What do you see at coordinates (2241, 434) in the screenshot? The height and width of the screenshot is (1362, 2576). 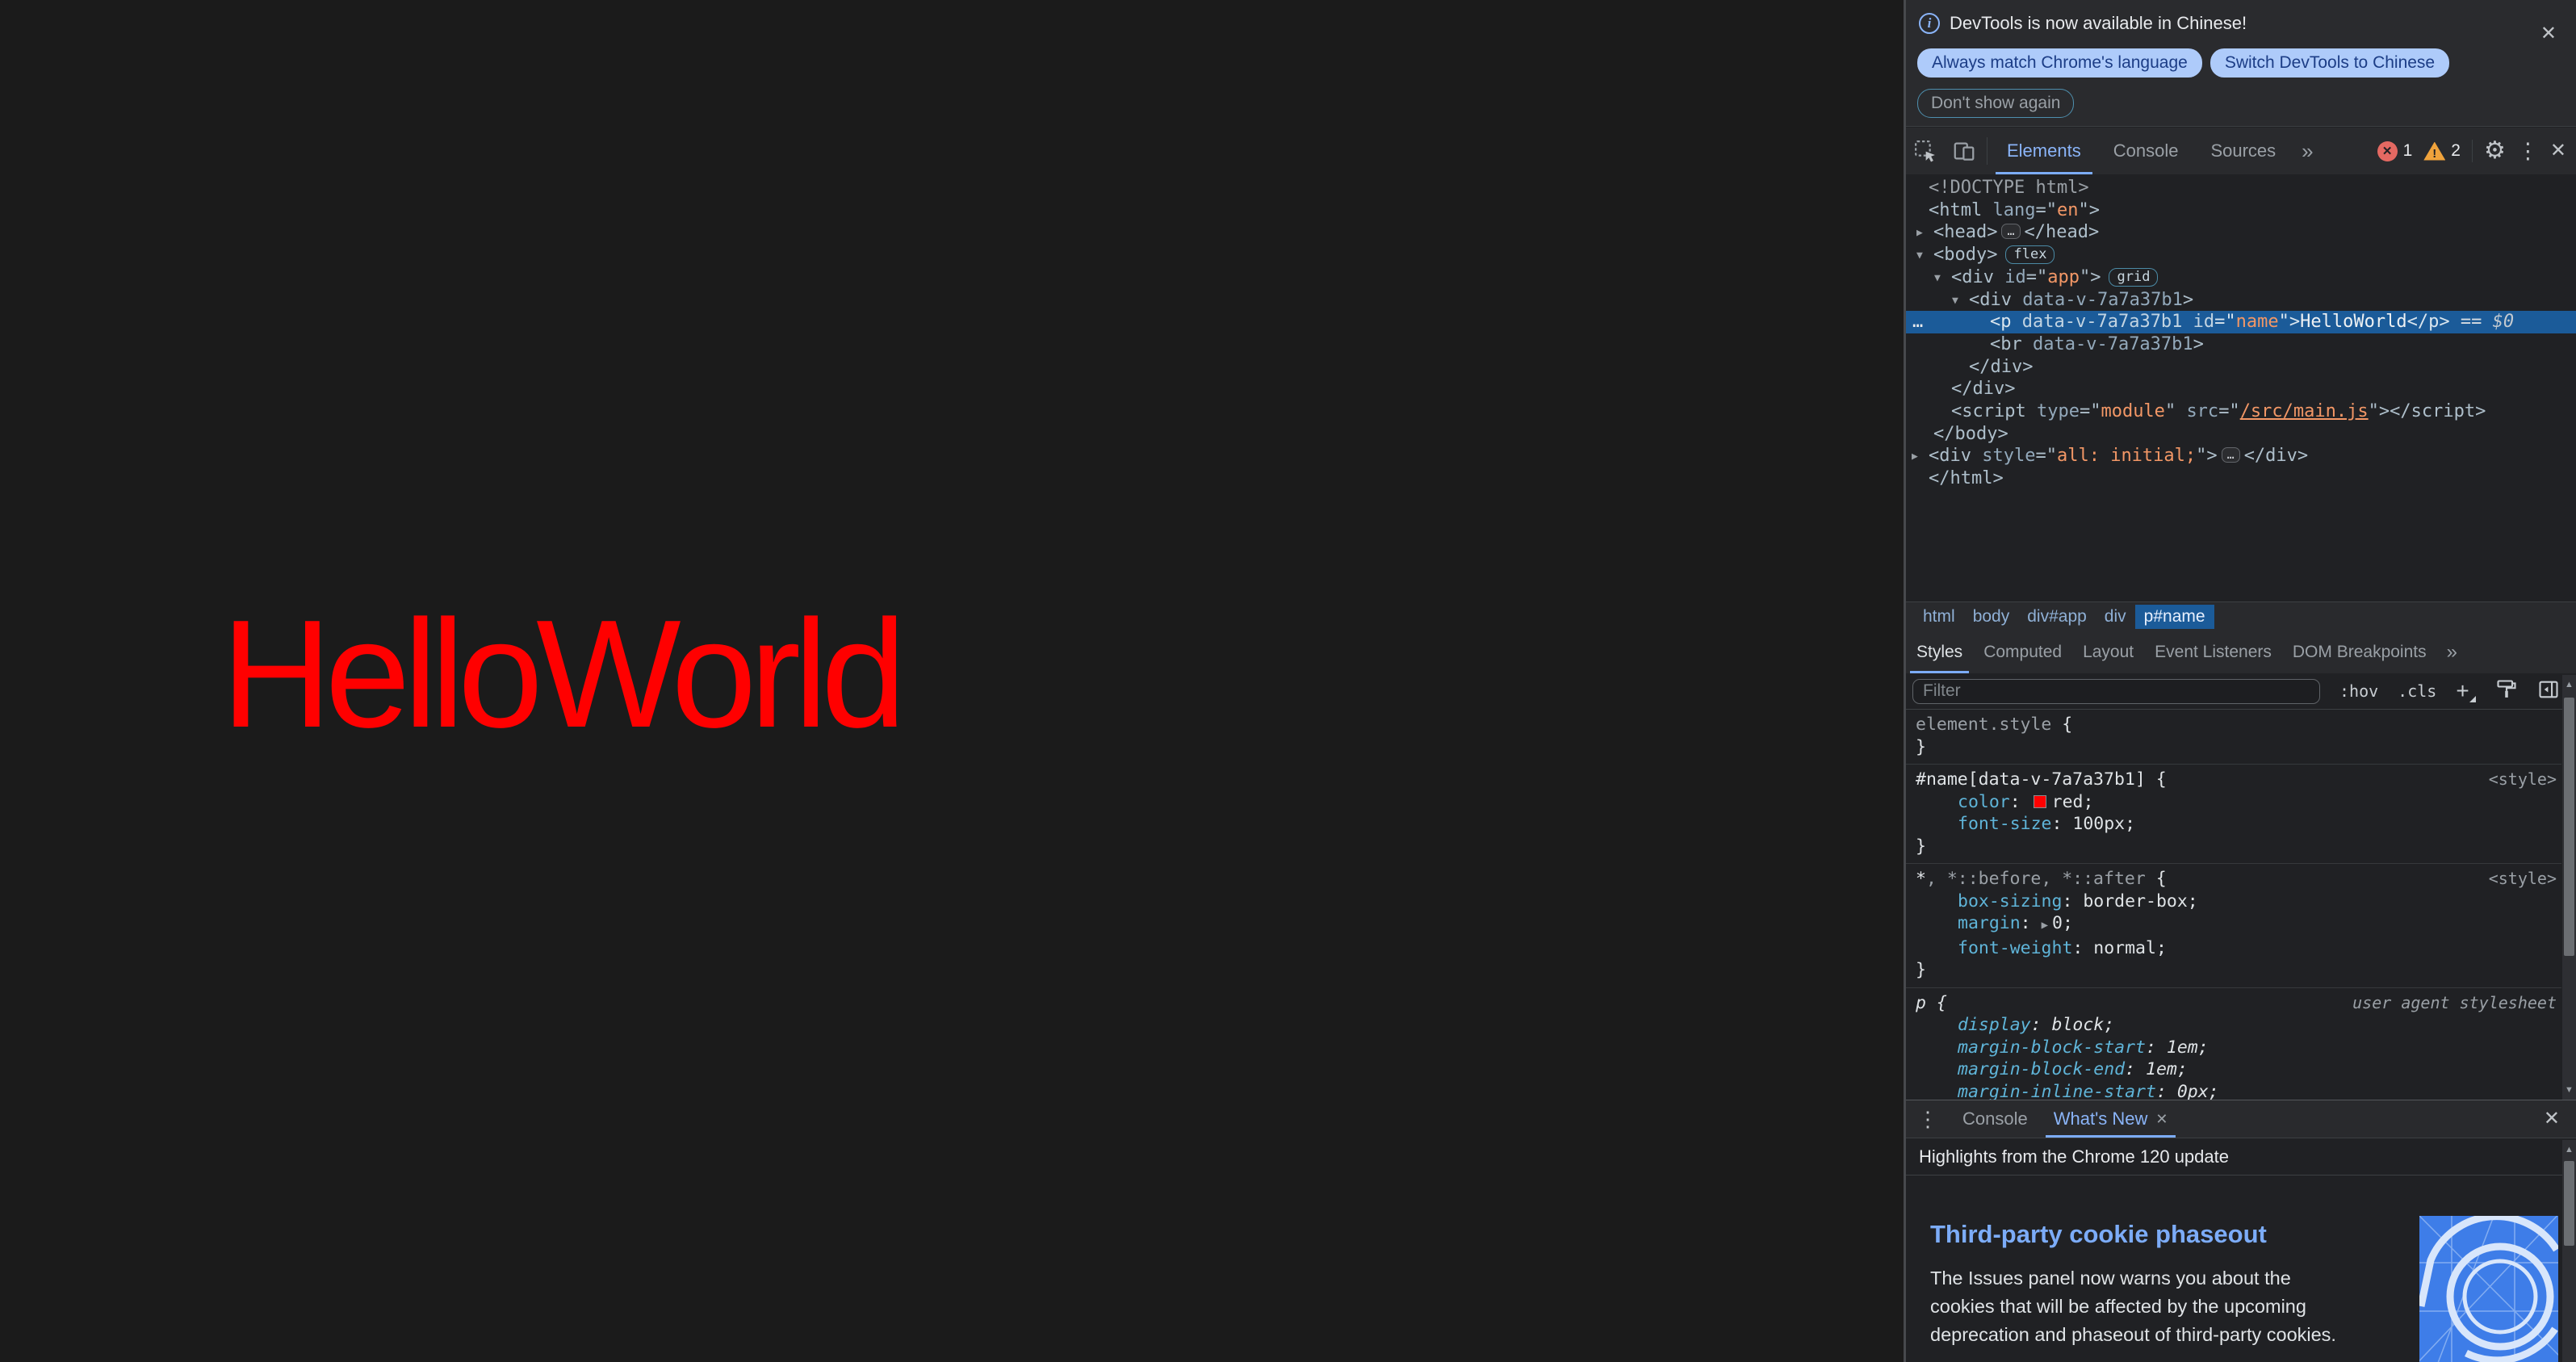 I see `dom-tree-line: </body>` at bounding box center [2241, 434].